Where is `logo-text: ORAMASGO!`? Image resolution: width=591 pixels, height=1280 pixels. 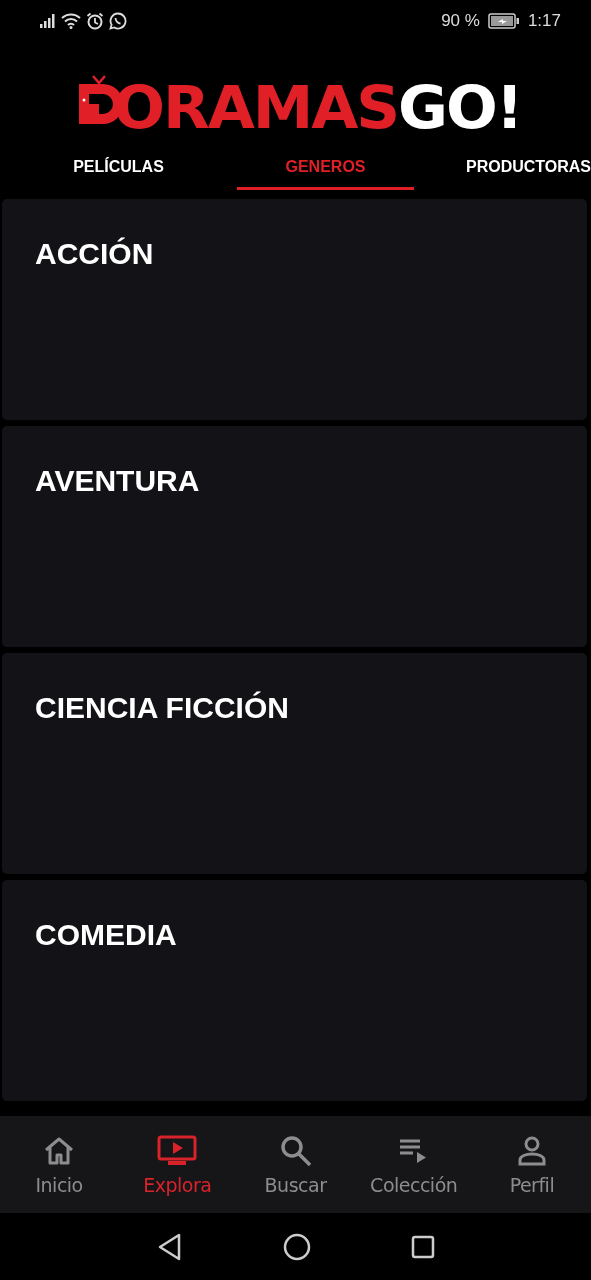
logo-text: ORAMASGO! is located at coordinates (317, 108).